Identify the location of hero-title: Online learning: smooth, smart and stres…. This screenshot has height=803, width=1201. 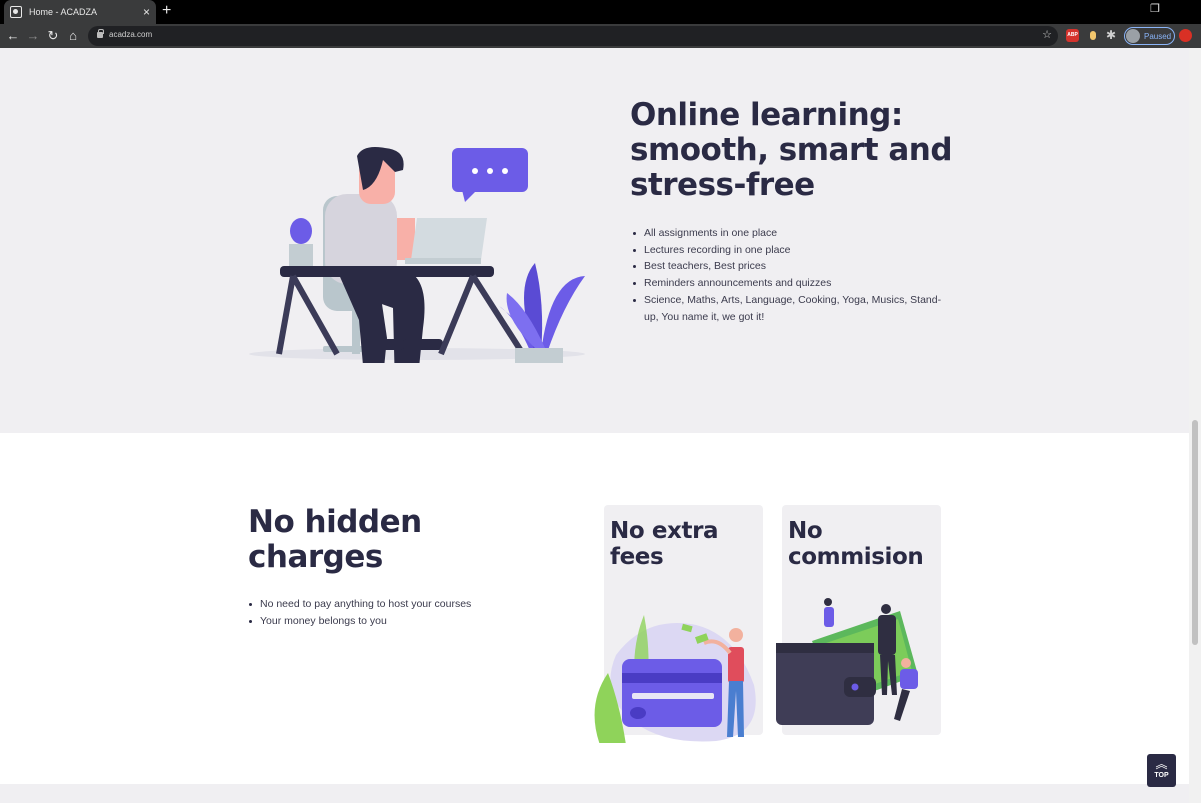
(791, 150).